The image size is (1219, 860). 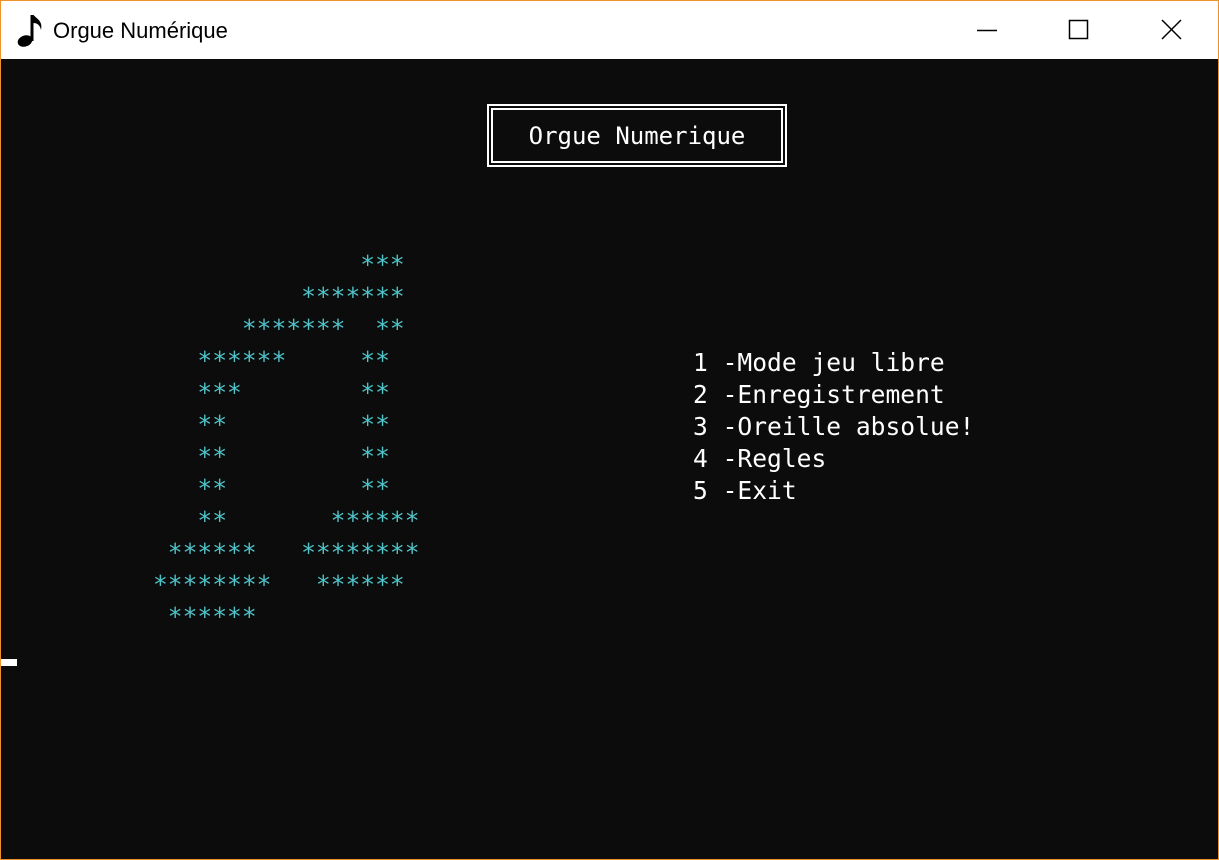 I want to click on maximize-icon, so click(x=1078, y=29).